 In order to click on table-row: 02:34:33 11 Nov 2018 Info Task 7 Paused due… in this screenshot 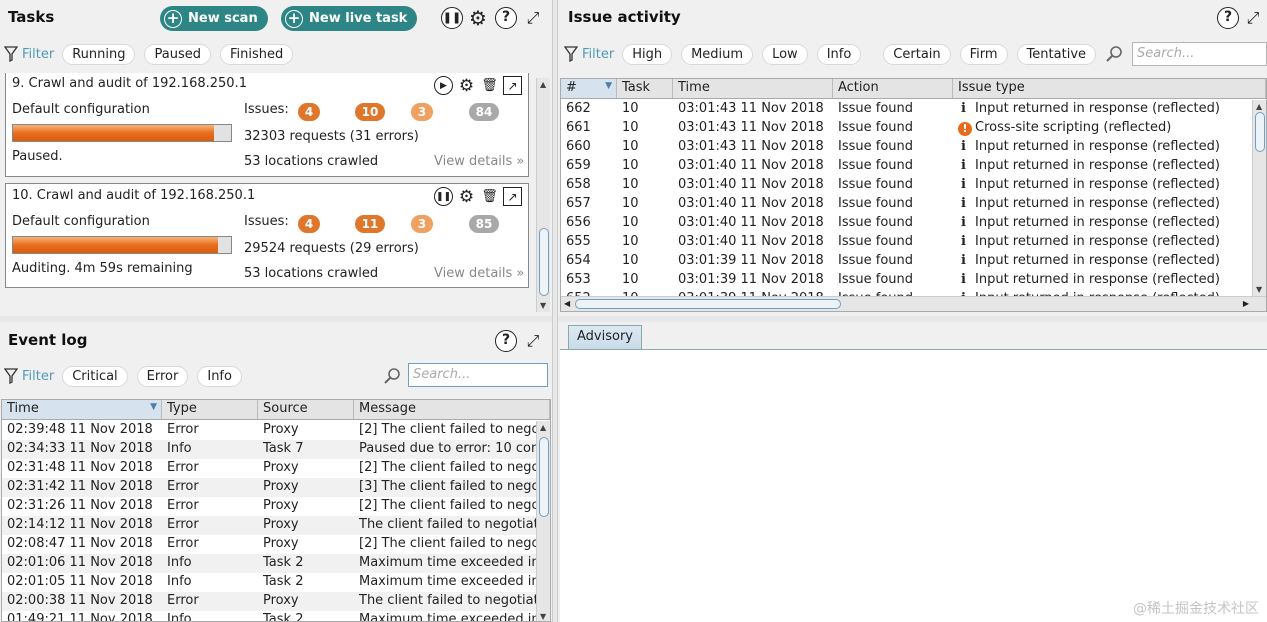, I will do `click(276, 449)`.